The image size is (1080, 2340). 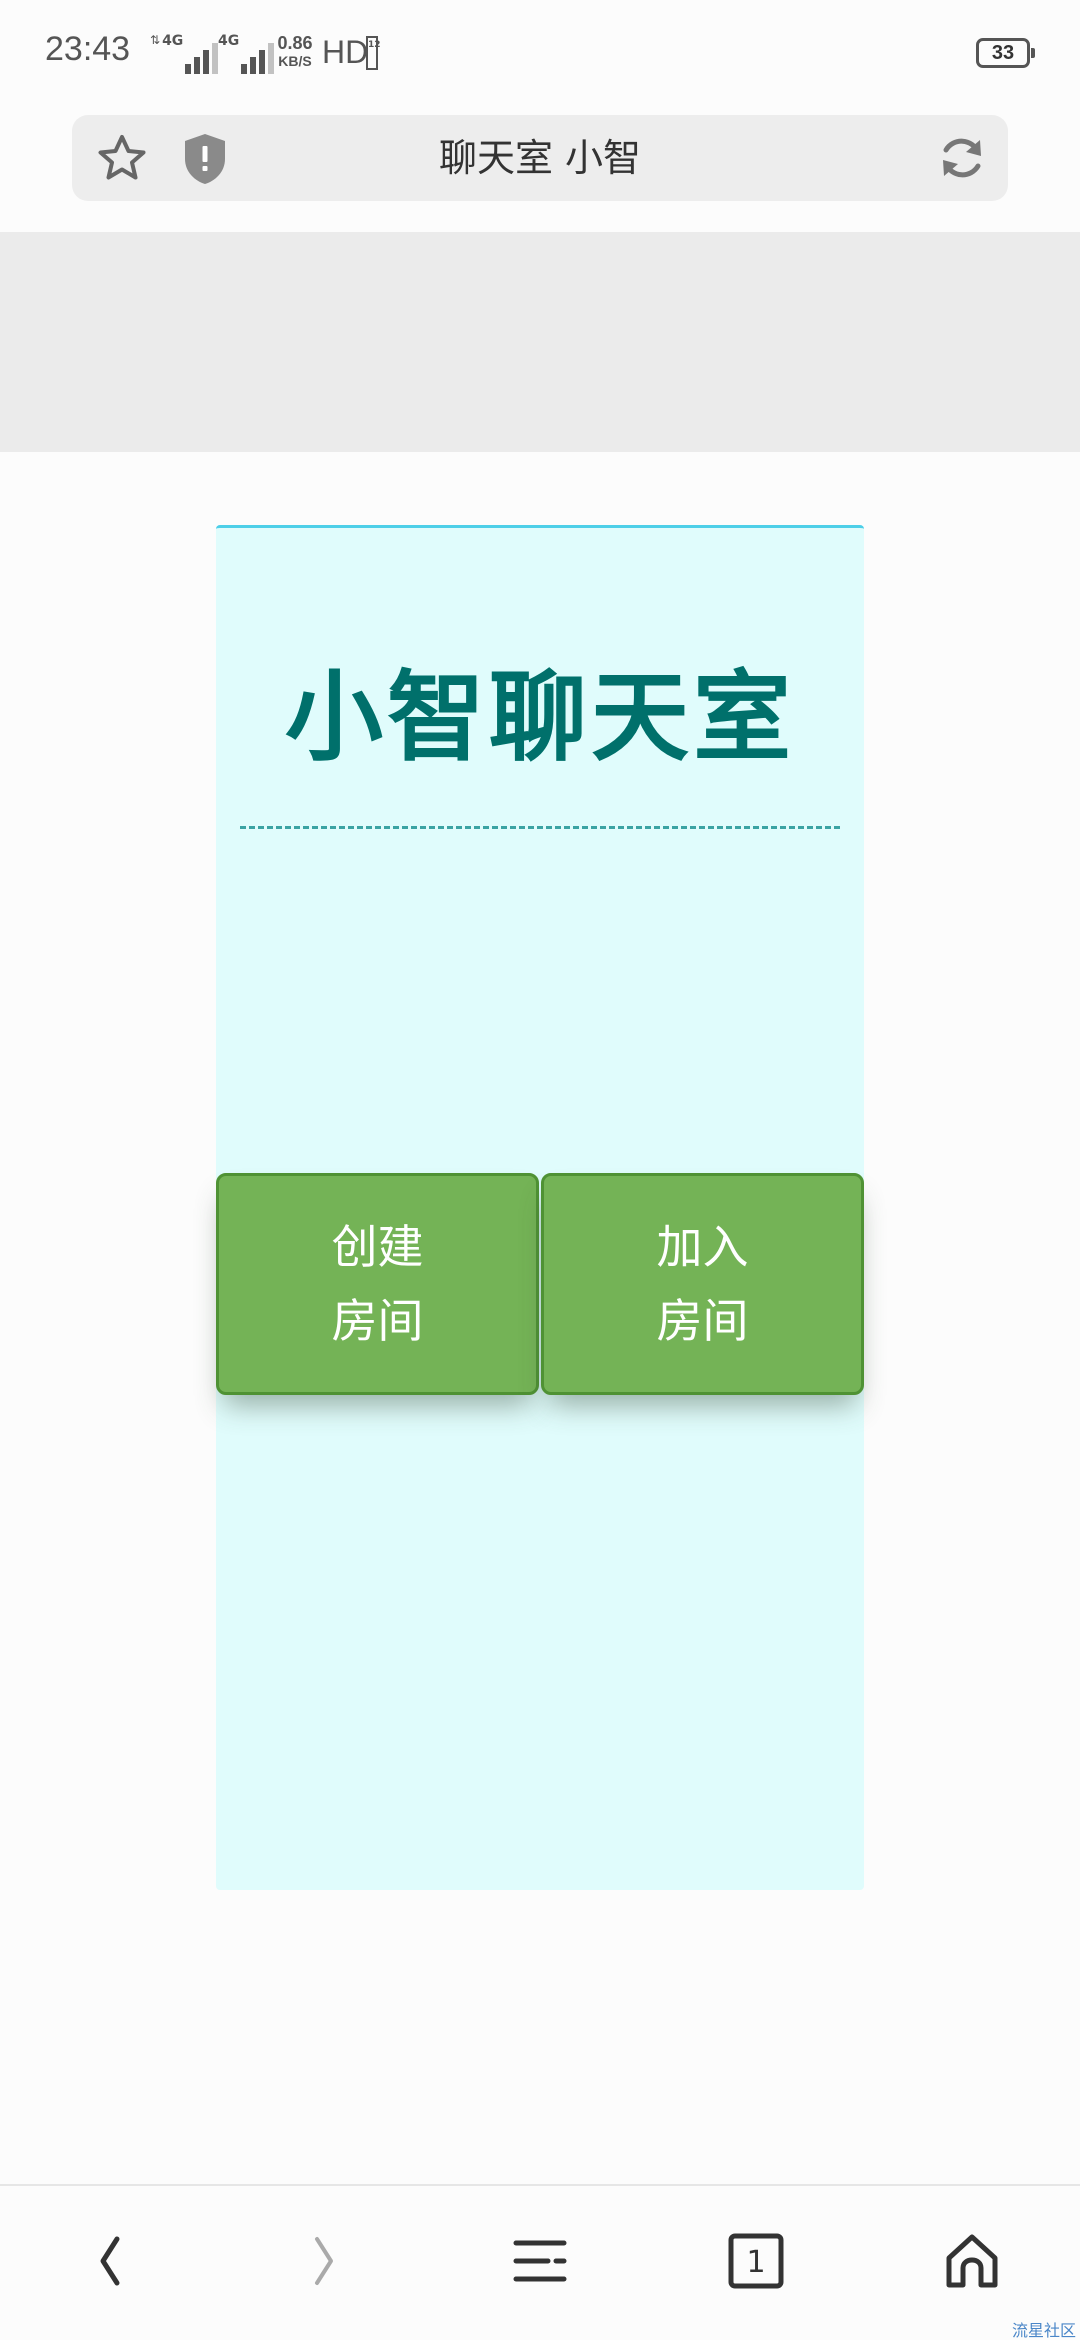 I want to click on page-title: 聊天室 小智, so click(x=540, y=158).